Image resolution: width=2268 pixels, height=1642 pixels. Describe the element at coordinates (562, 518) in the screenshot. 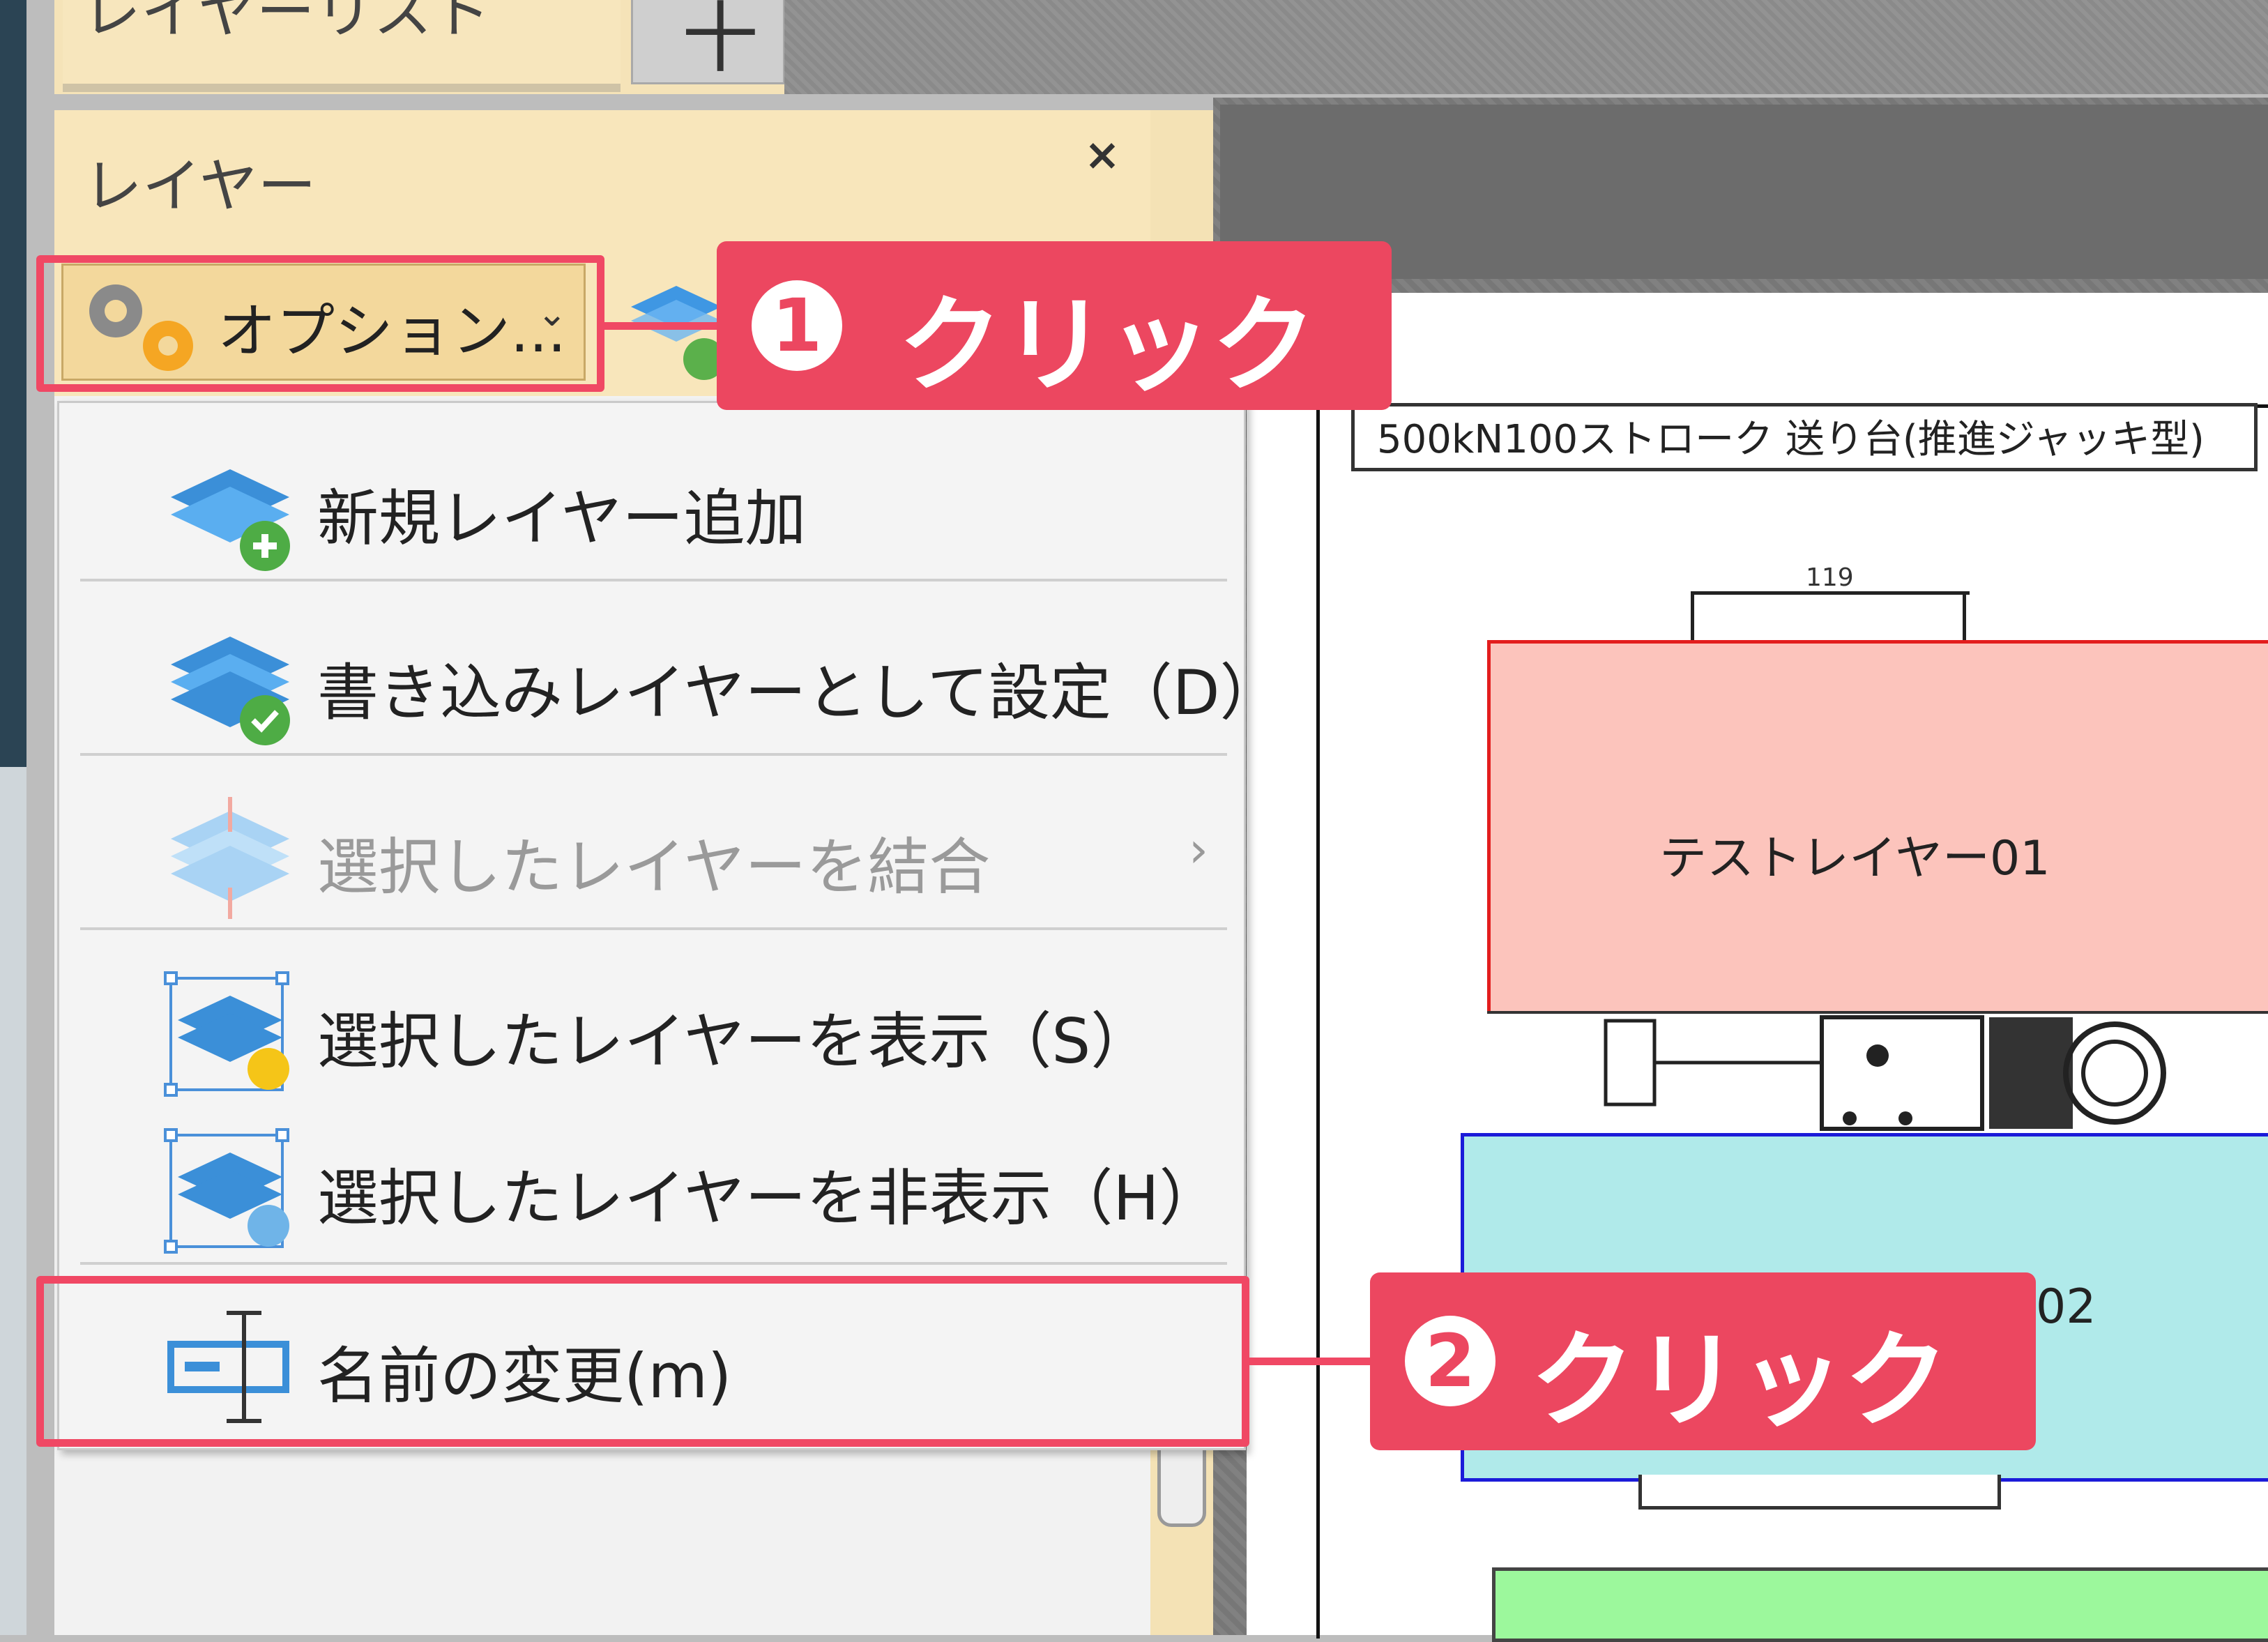

I see `menu-item-label: 新規レイヤー追加` at that location.